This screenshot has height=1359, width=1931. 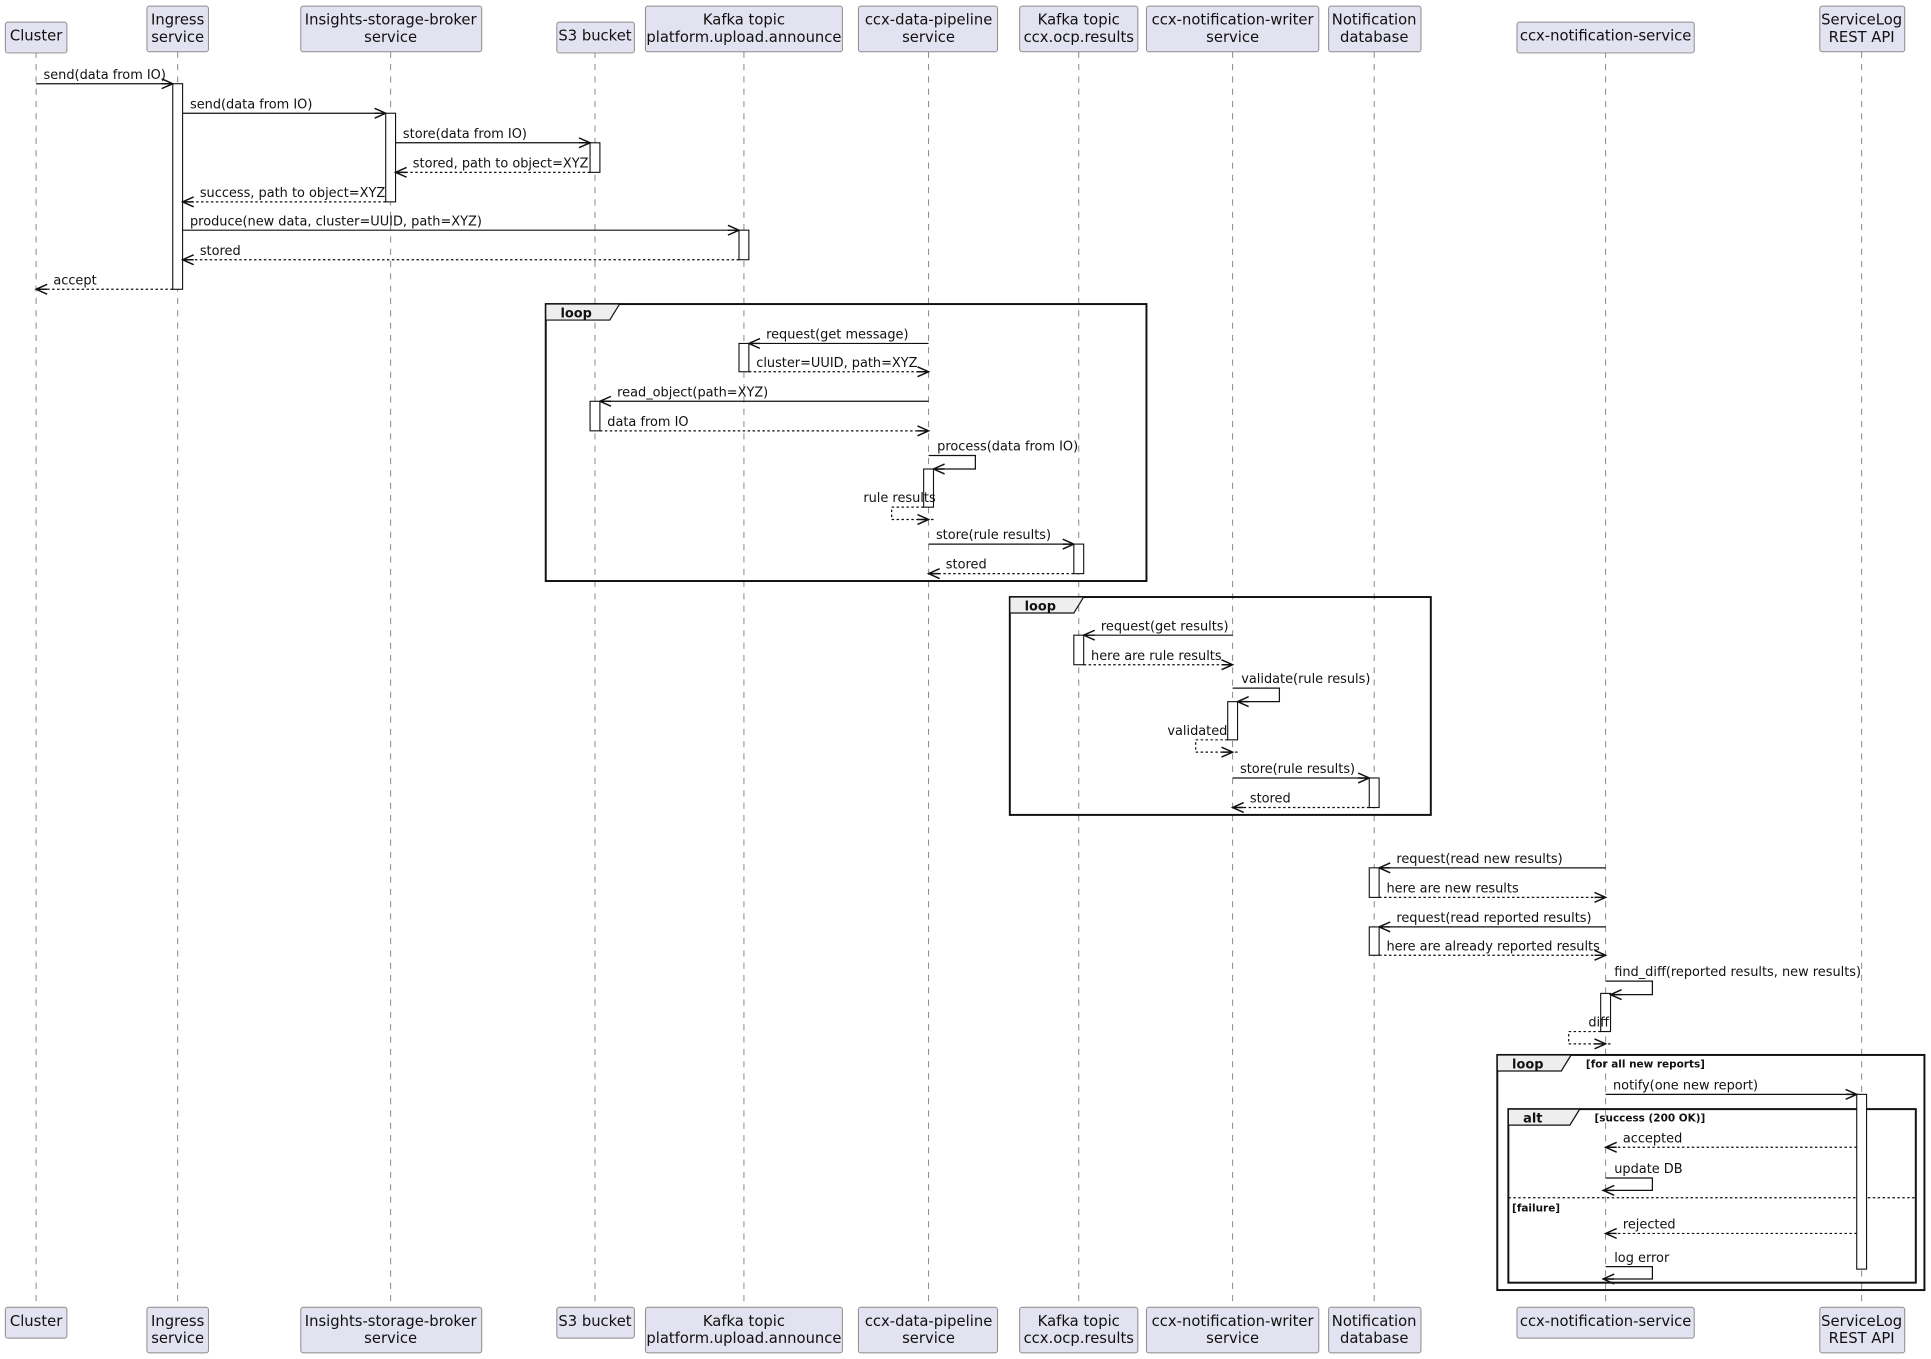 I want to click on fragment-condition: [for all new reports], so click(x=1645, y=1064).